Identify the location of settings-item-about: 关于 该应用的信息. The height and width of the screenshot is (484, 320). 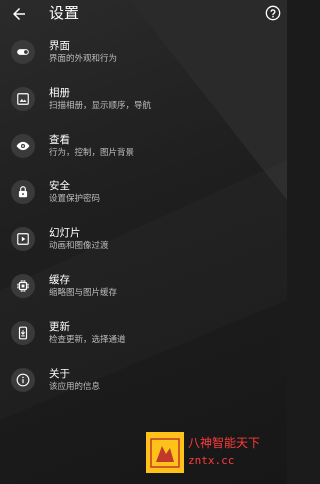
(143, 381).